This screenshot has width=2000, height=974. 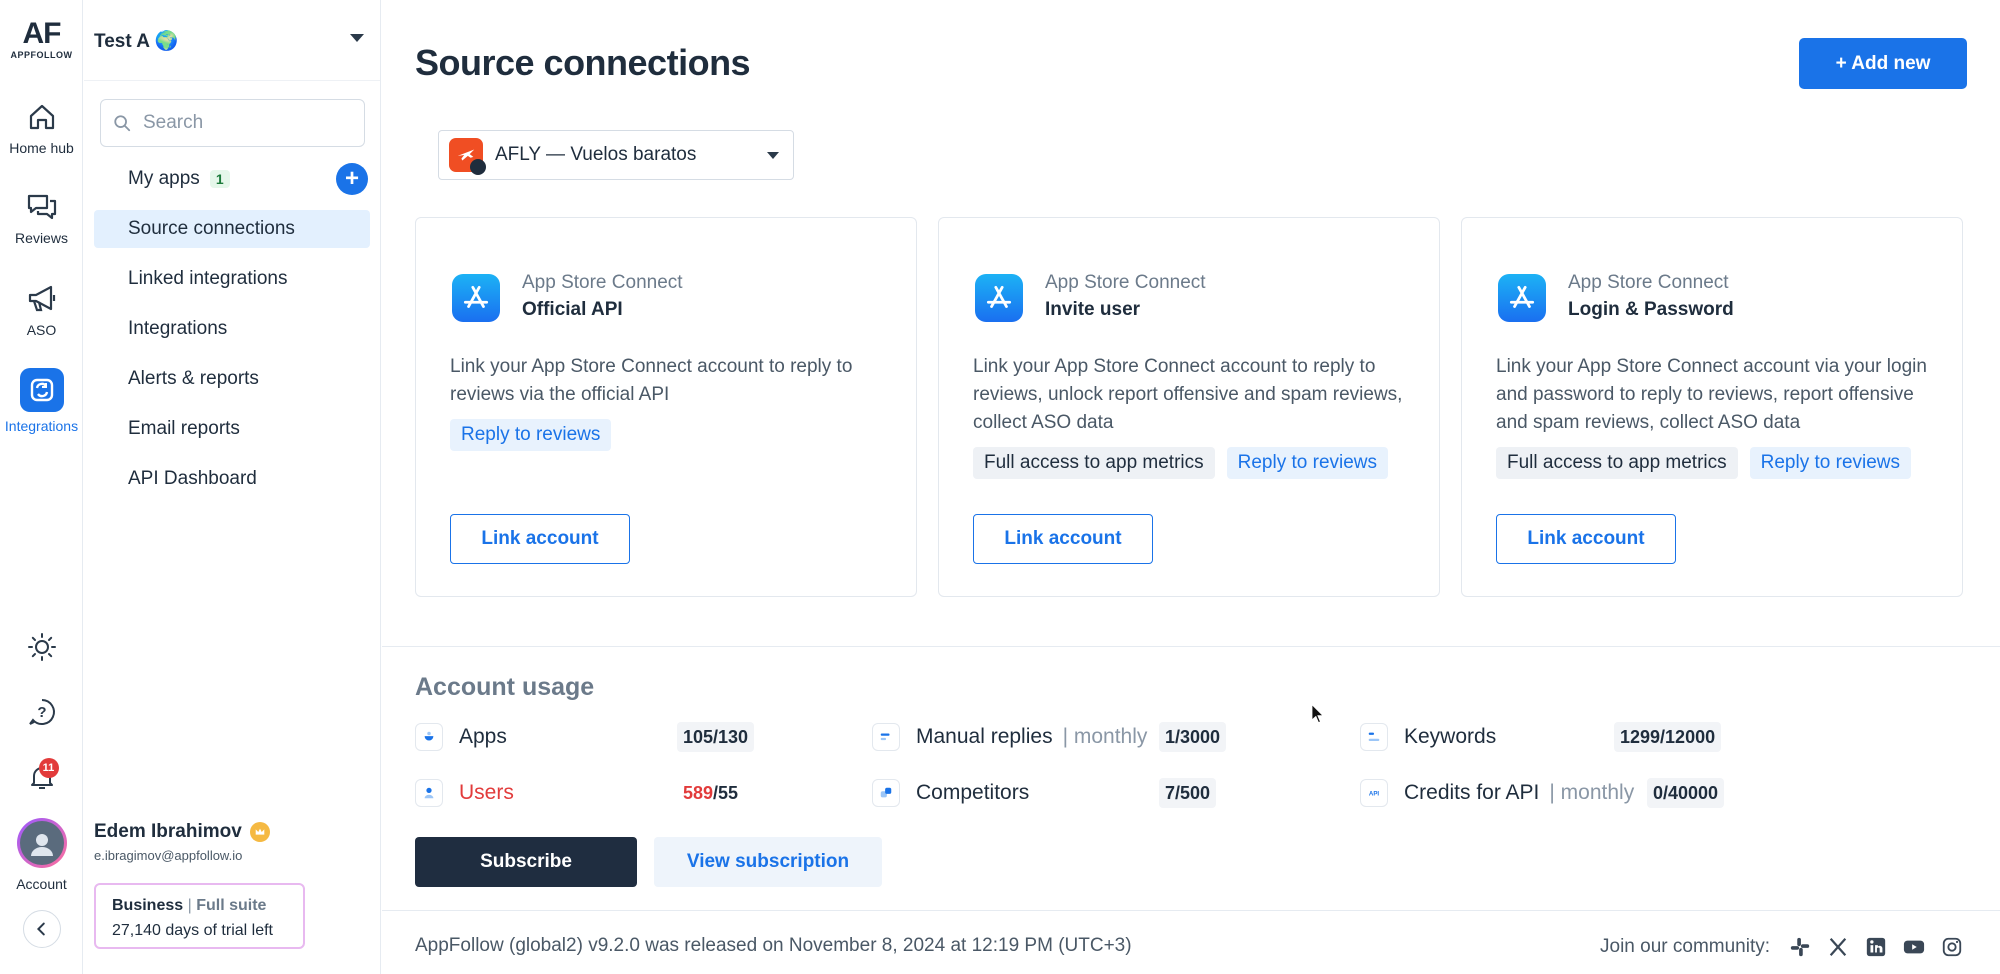 I want to click on plus-icon: +, so click(x=351, y=178).